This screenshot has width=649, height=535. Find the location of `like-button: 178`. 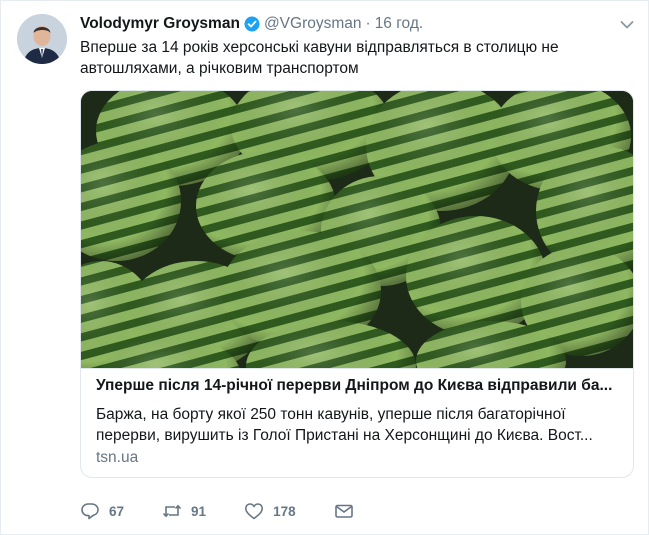

like-button: 178 is located at coordinates (270, 511).